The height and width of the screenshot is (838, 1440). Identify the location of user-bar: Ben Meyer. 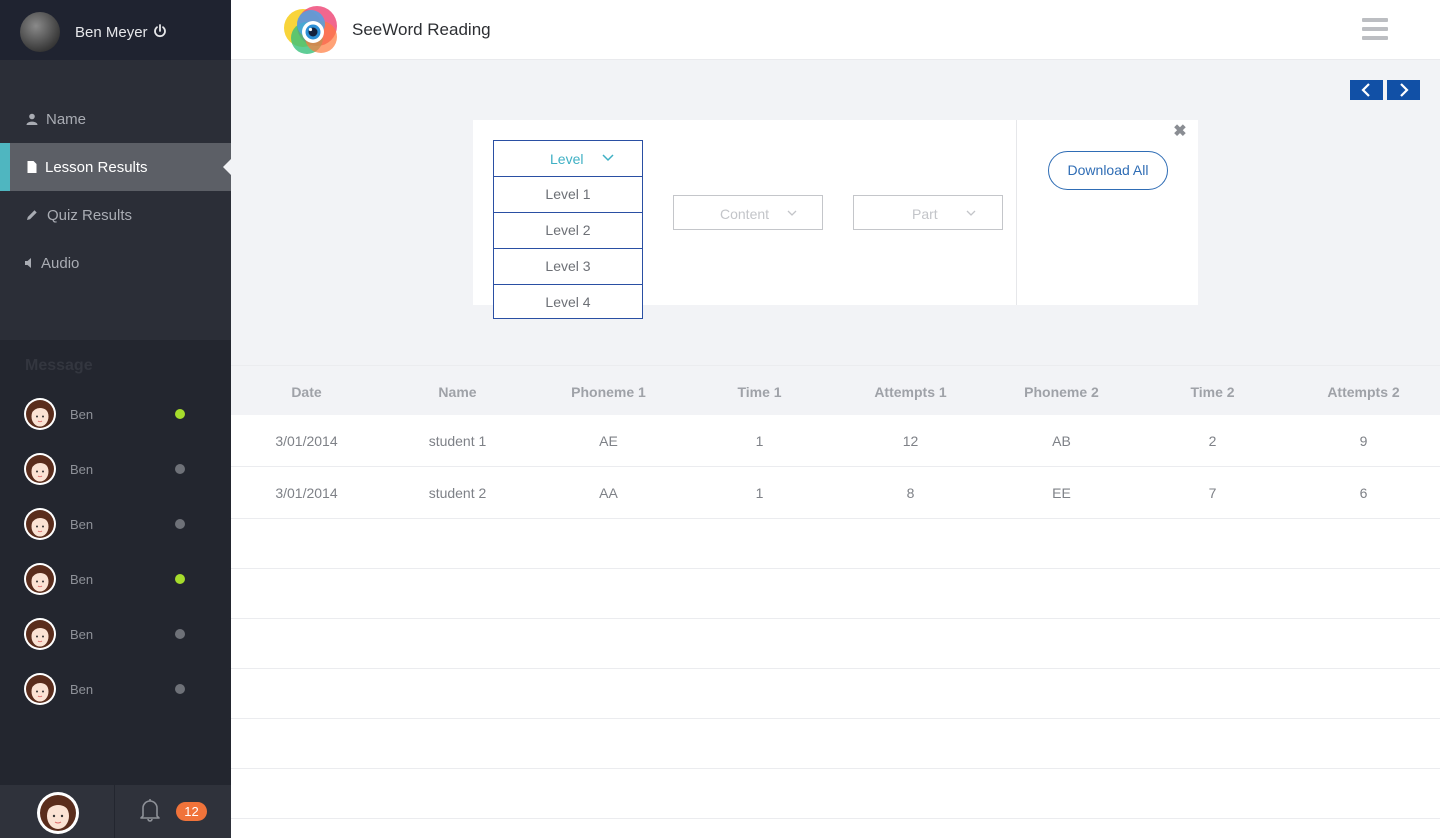
(115, 30).